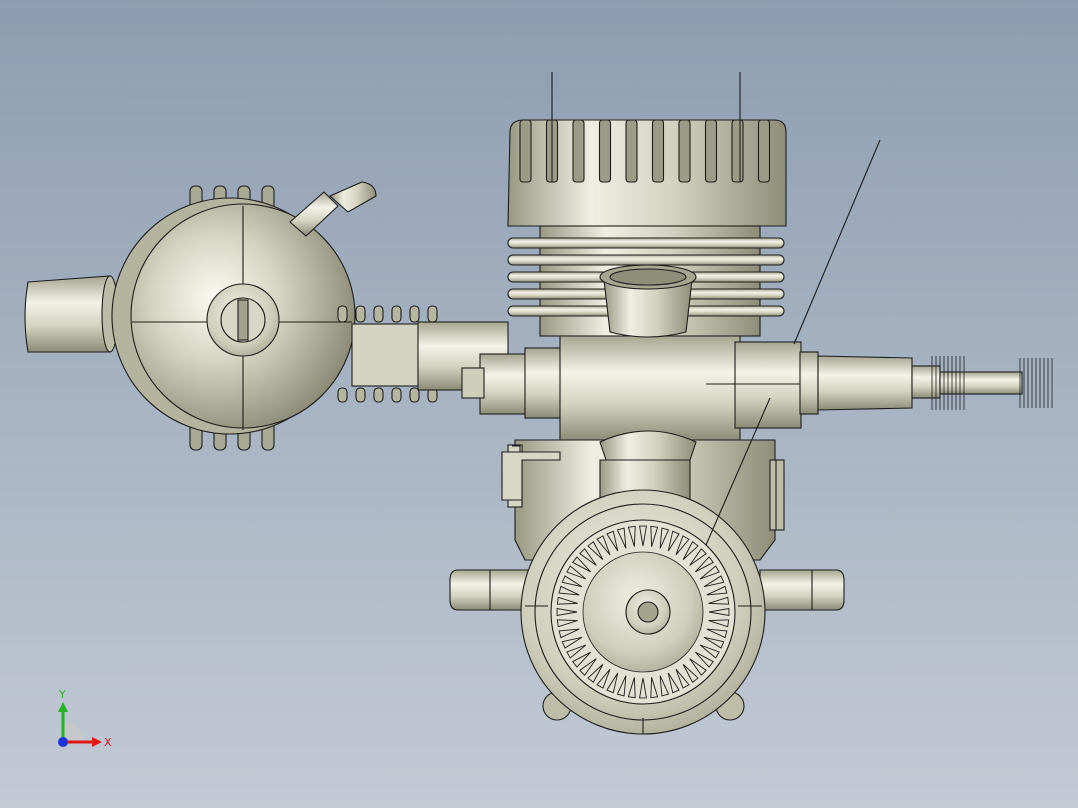 The width and height of the screenshot is (1078, 808). I want to click on x-axis-label: X, so click(108, 742).